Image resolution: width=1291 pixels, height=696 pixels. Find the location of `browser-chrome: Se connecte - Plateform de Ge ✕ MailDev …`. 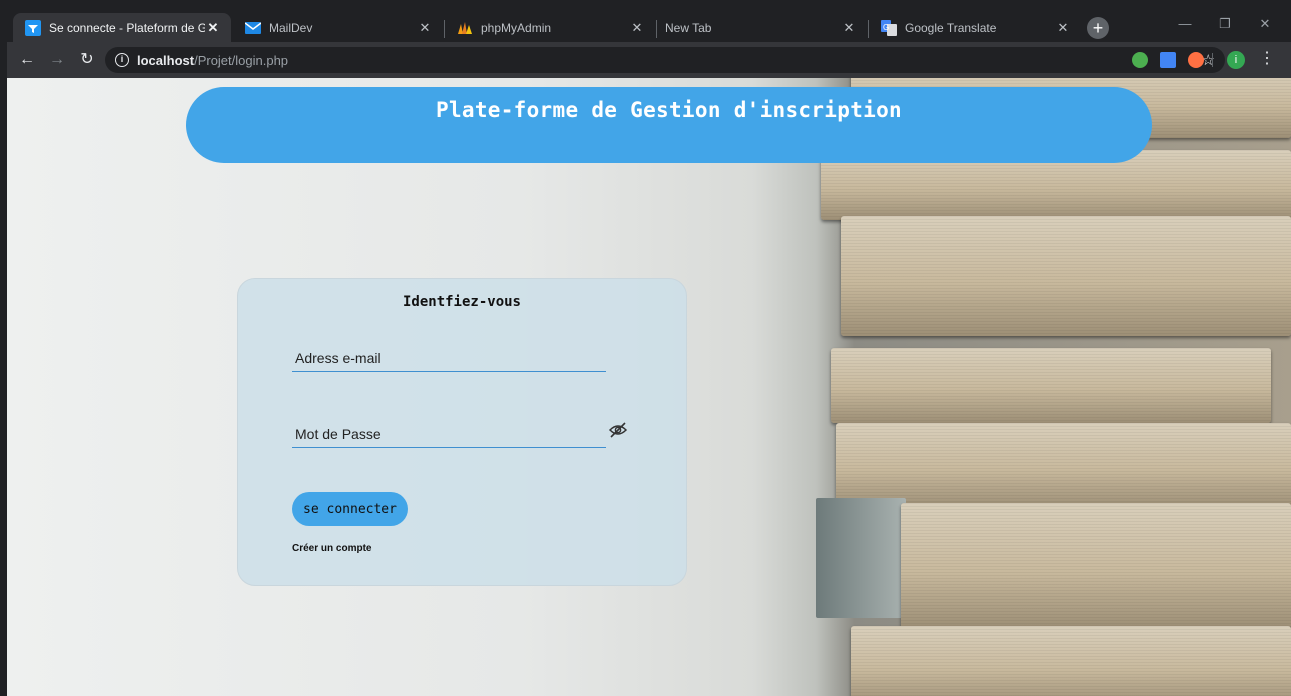

browser-chrome: Se connecte - Plateform de Ge ✕ MailDev … is located at coordinates (649, 39).